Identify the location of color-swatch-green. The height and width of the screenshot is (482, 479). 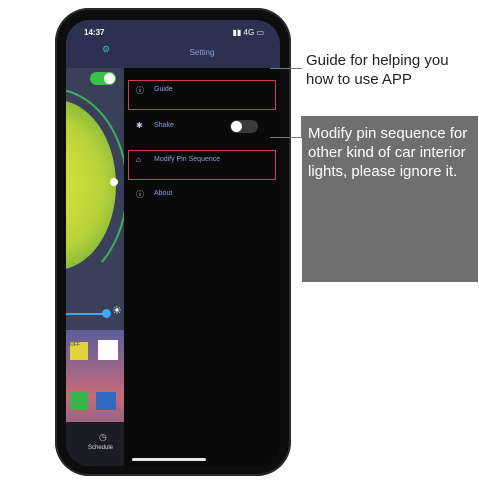
(79, 401).